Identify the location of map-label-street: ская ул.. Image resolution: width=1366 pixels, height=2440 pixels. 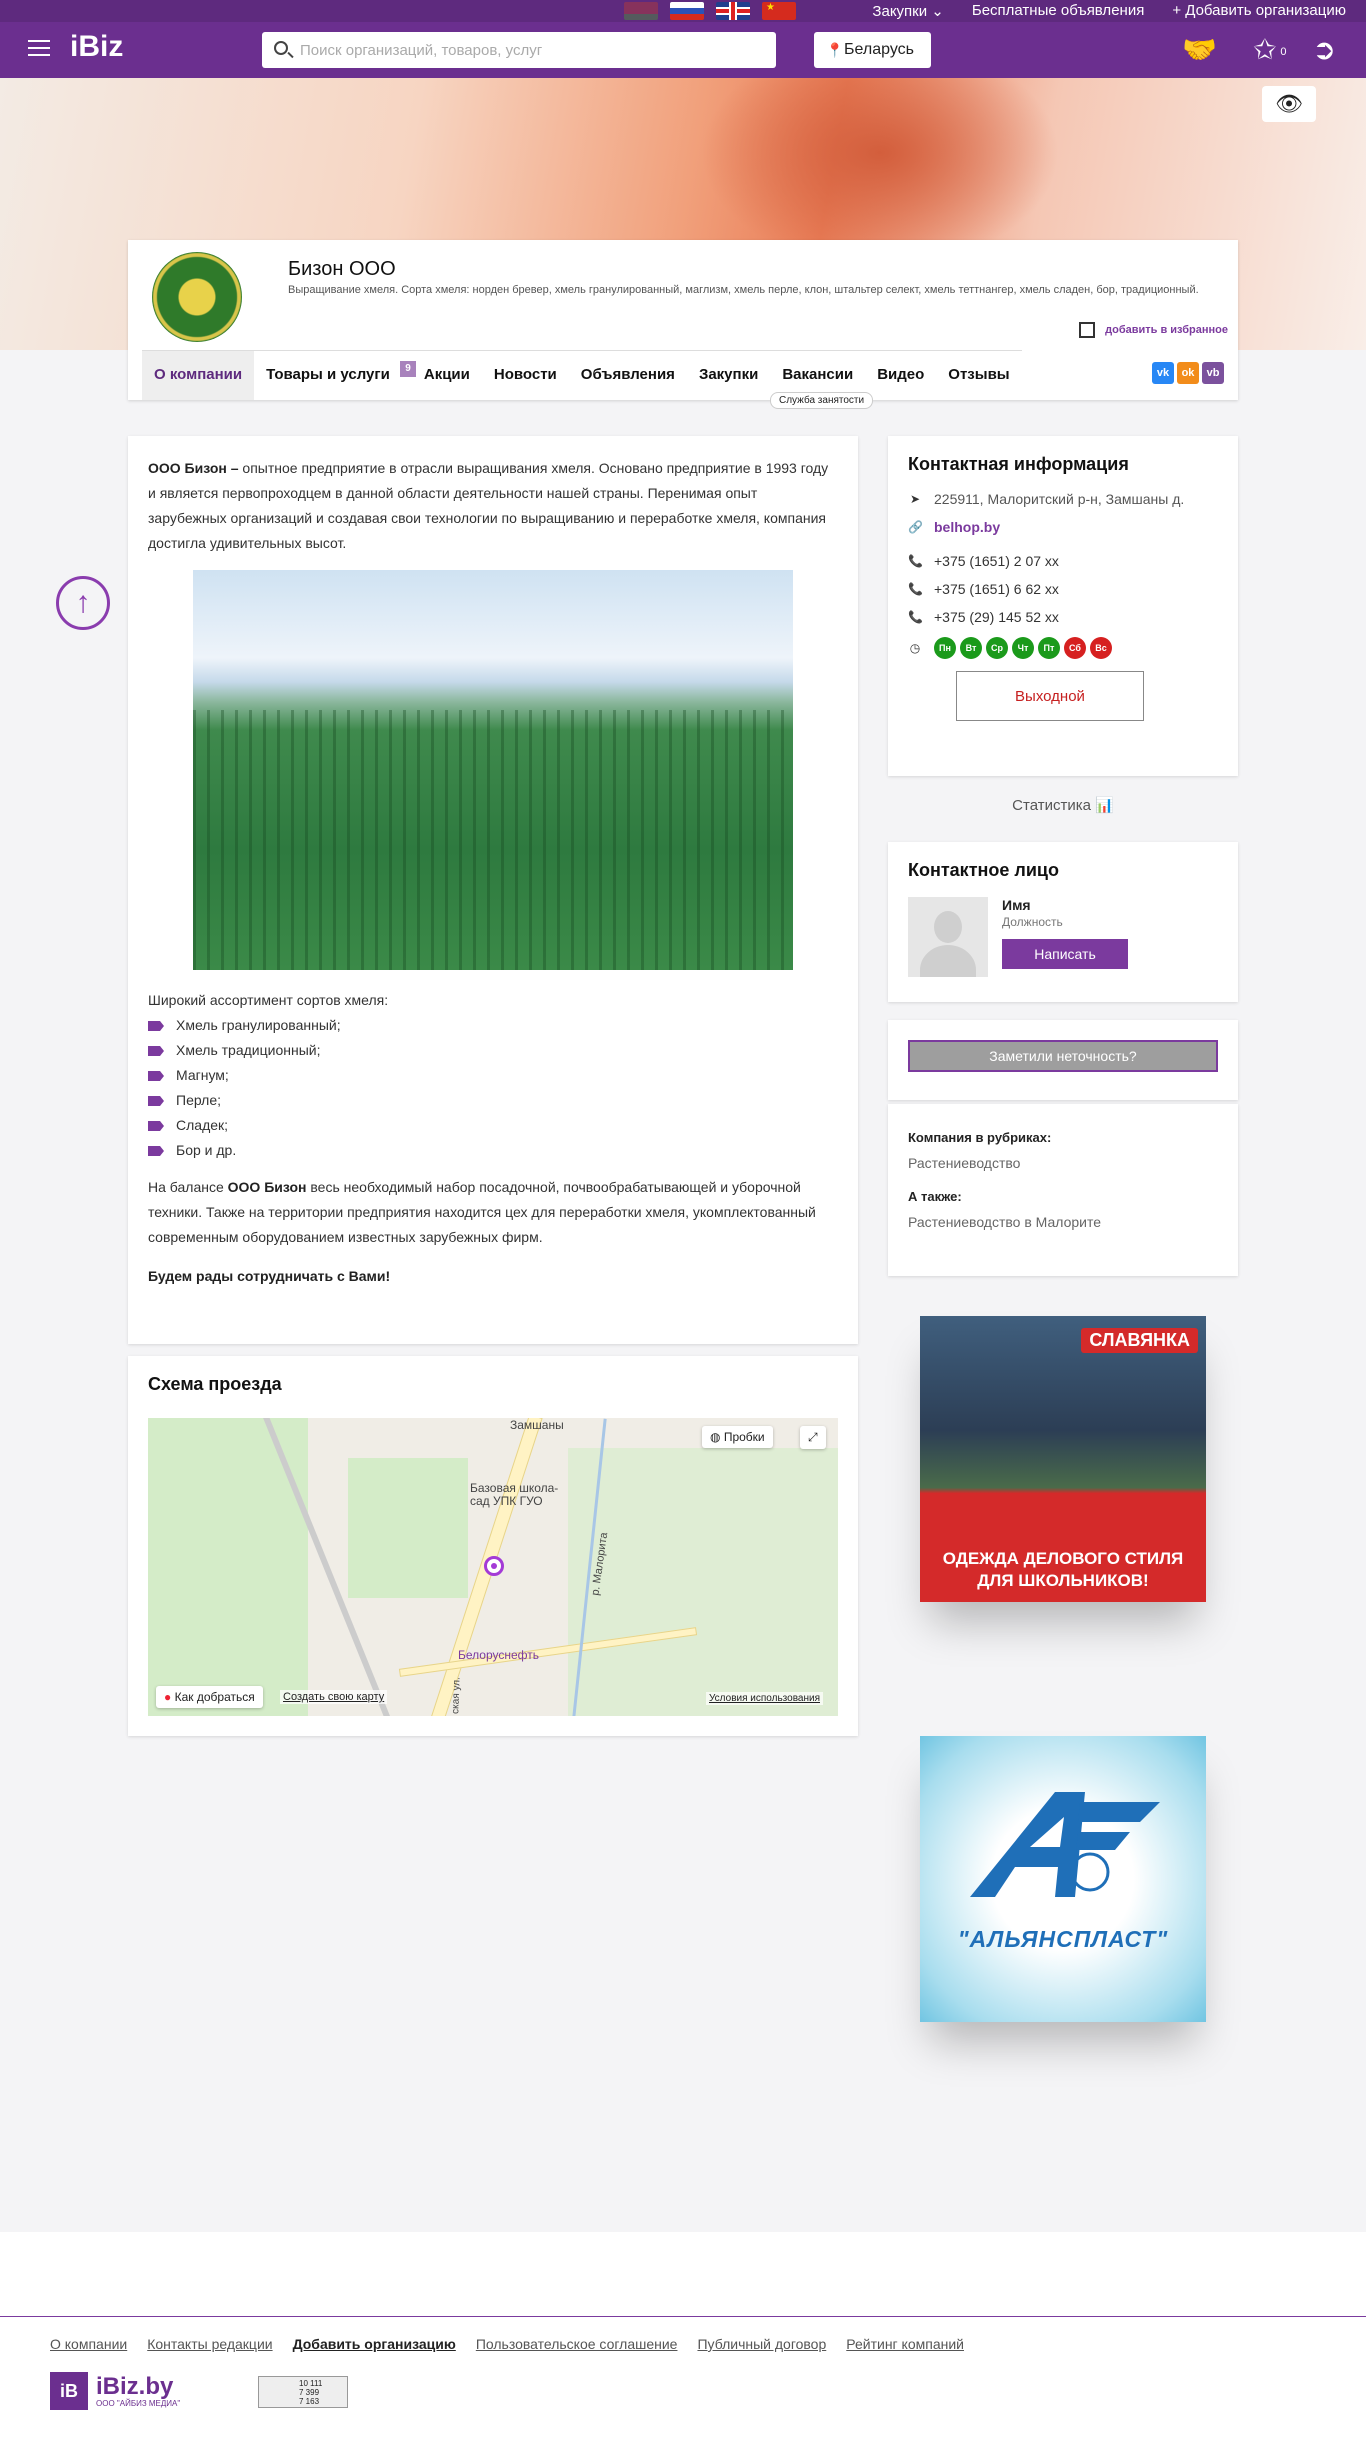
(456, 1695).